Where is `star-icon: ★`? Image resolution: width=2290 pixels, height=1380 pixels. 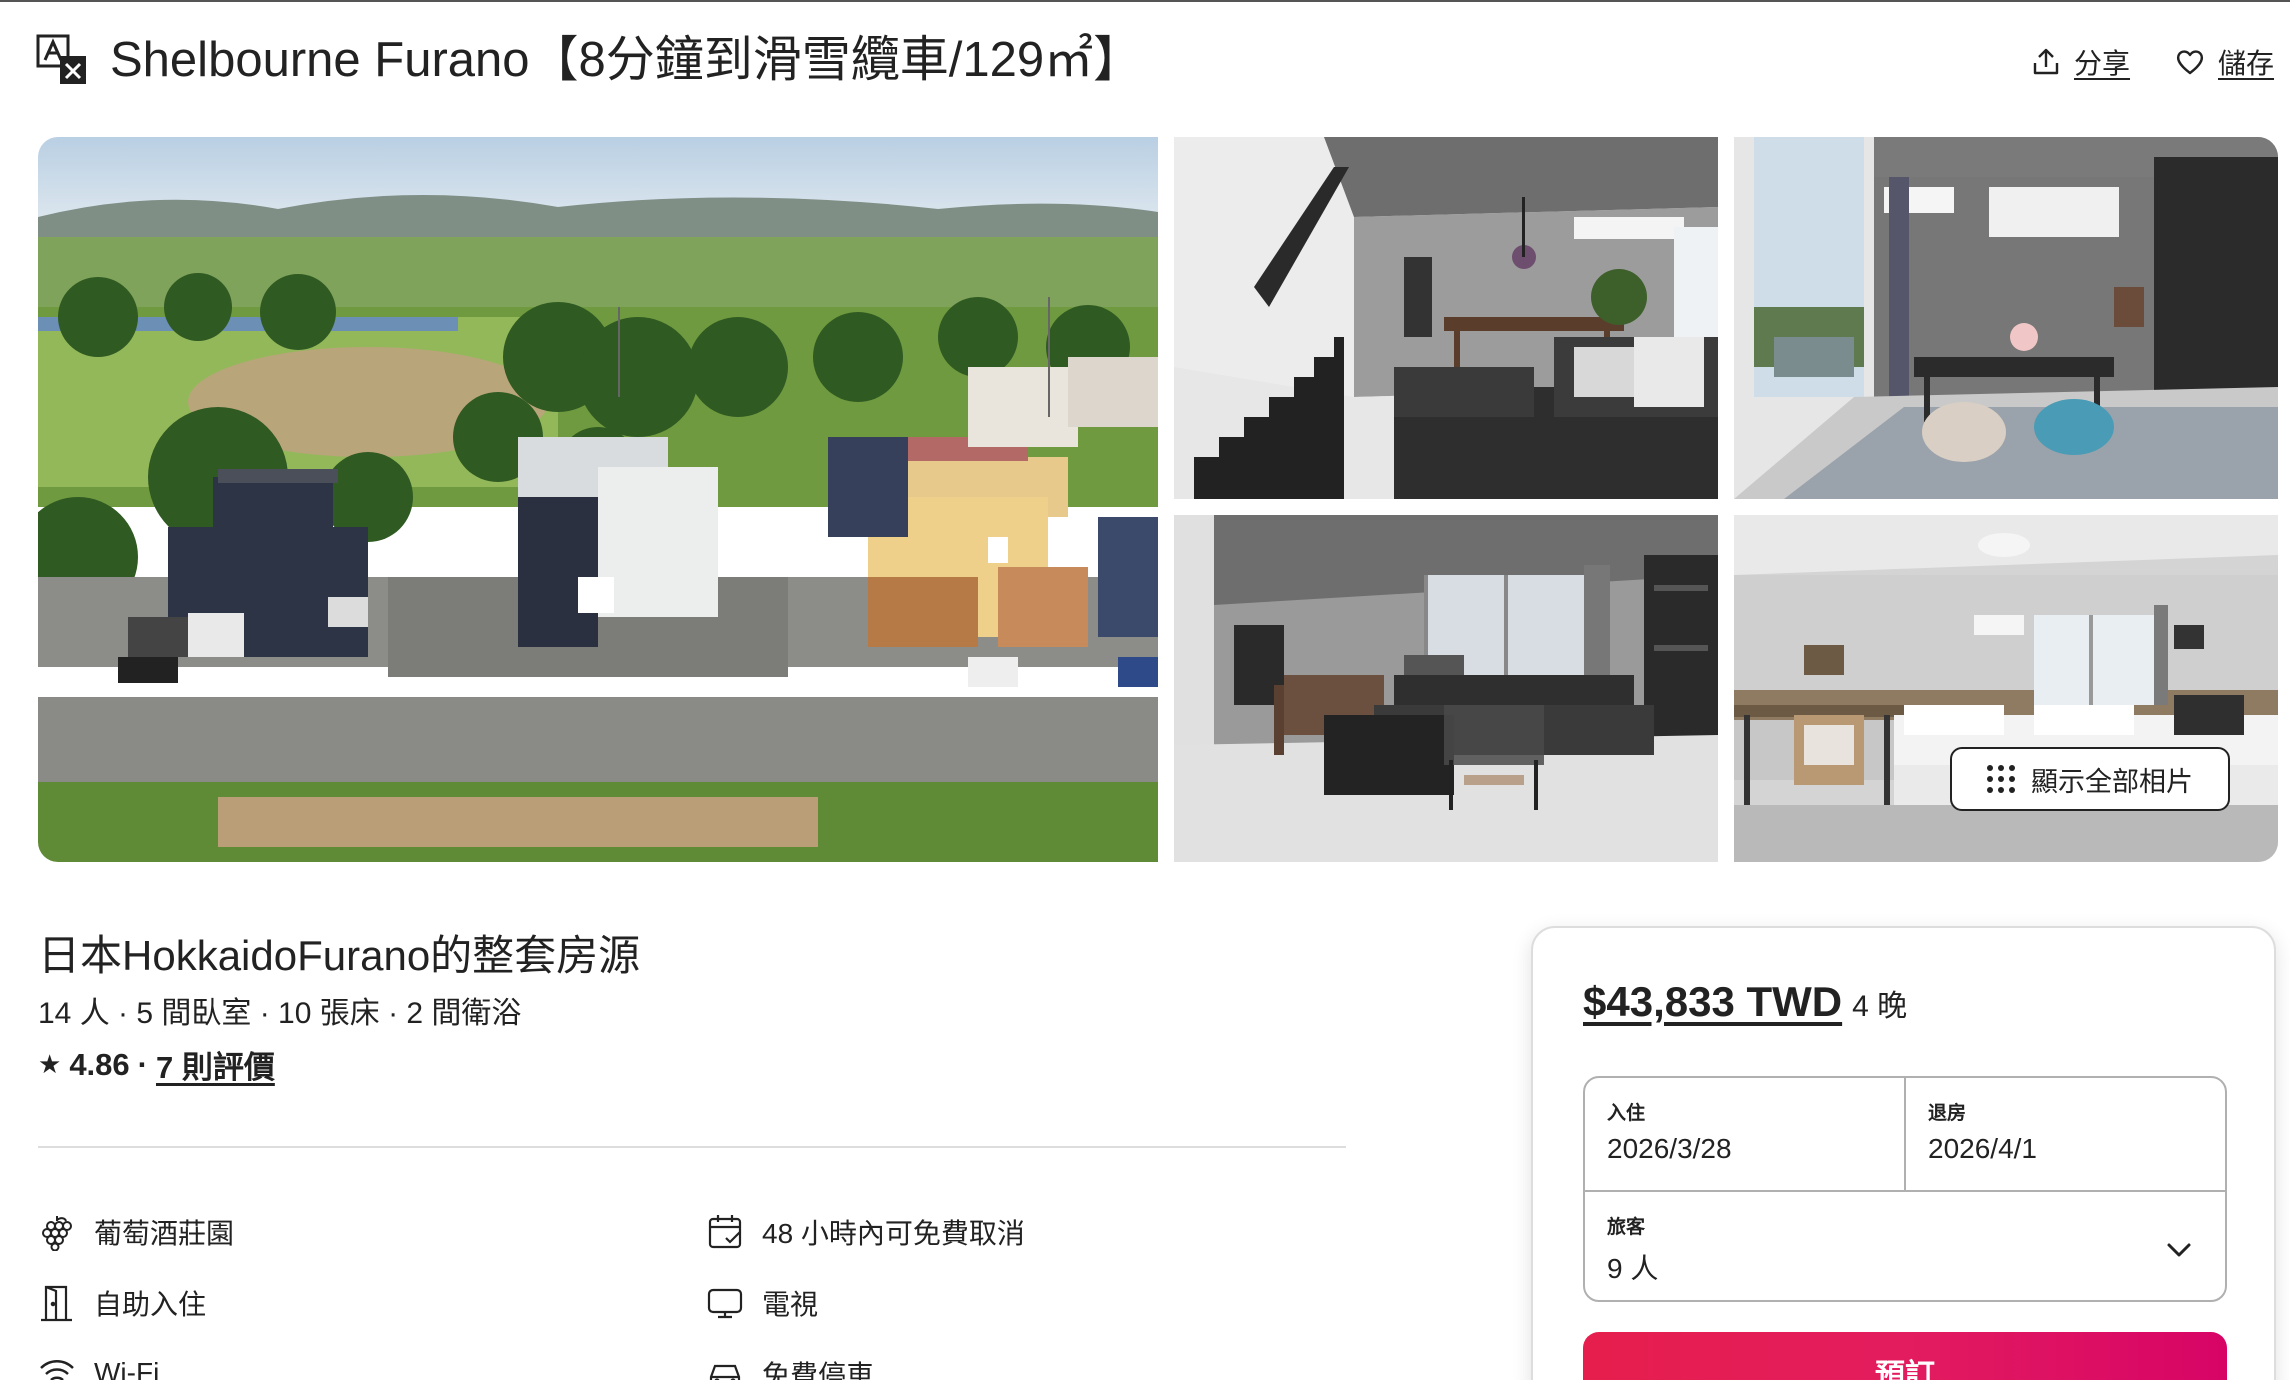 star-icon: ★ is located at coordinates (50, 1064).